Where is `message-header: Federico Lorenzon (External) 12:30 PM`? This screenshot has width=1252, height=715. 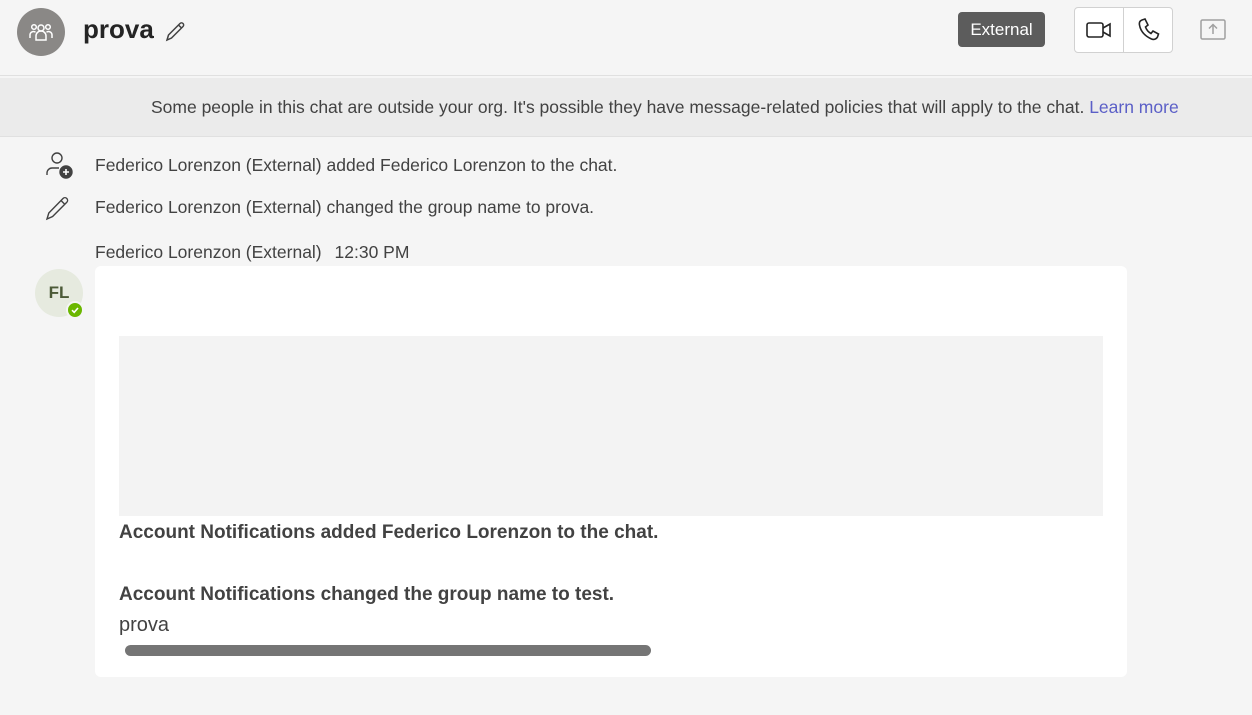
message-header: Federico Lorenzon (External) 12:30 PM is located at coordinates (252, 252).